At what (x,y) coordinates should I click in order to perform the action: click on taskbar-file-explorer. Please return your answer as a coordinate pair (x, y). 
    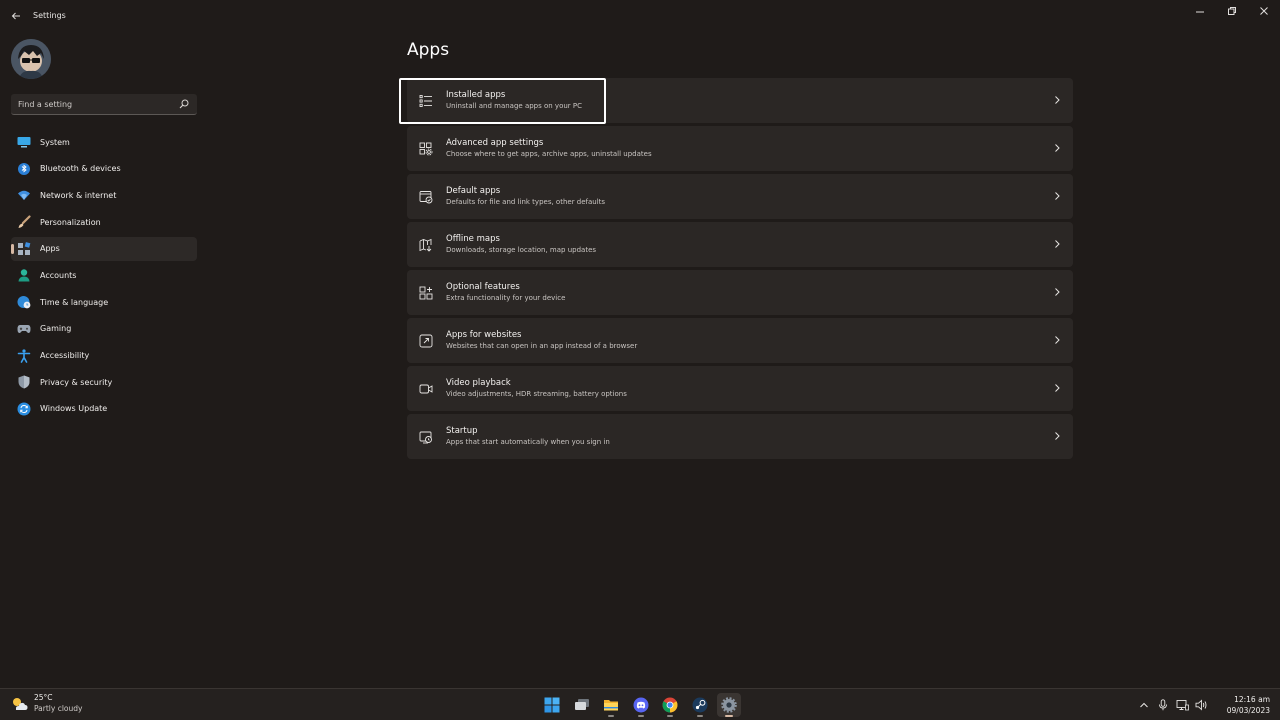
    Looking at the image, I should click on (611, 705).